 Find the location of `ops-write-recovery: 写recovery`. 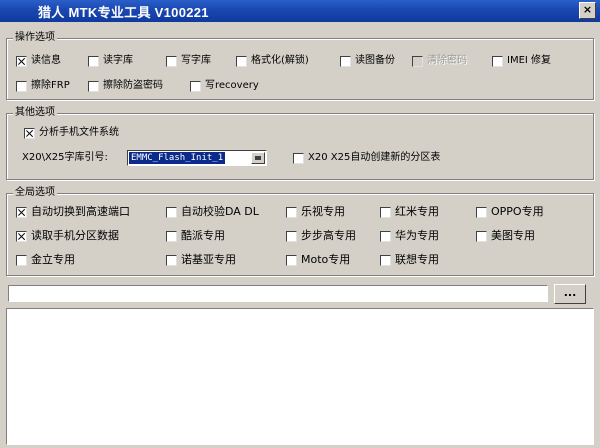

ops-write-recovery: 写recovery is located at coordinates (224, 86).